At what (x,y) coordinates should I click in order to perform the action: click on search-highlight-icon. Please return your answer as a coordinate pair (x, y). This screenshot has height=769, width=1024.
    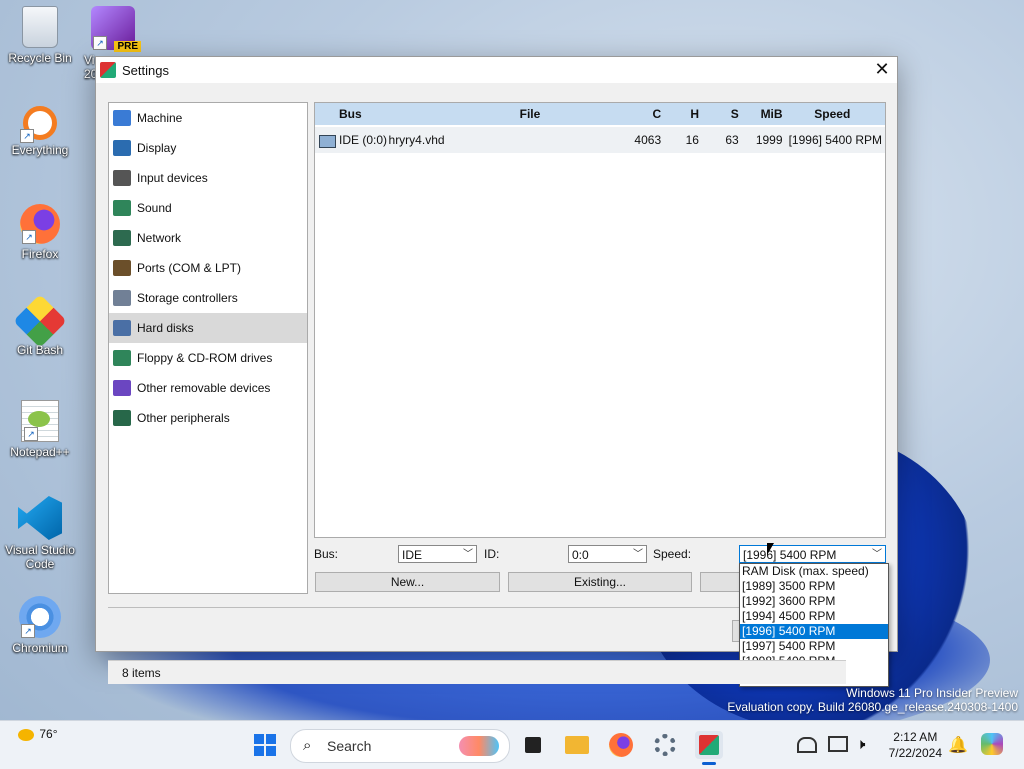
    Looking at the image, I should click on (479, 746).